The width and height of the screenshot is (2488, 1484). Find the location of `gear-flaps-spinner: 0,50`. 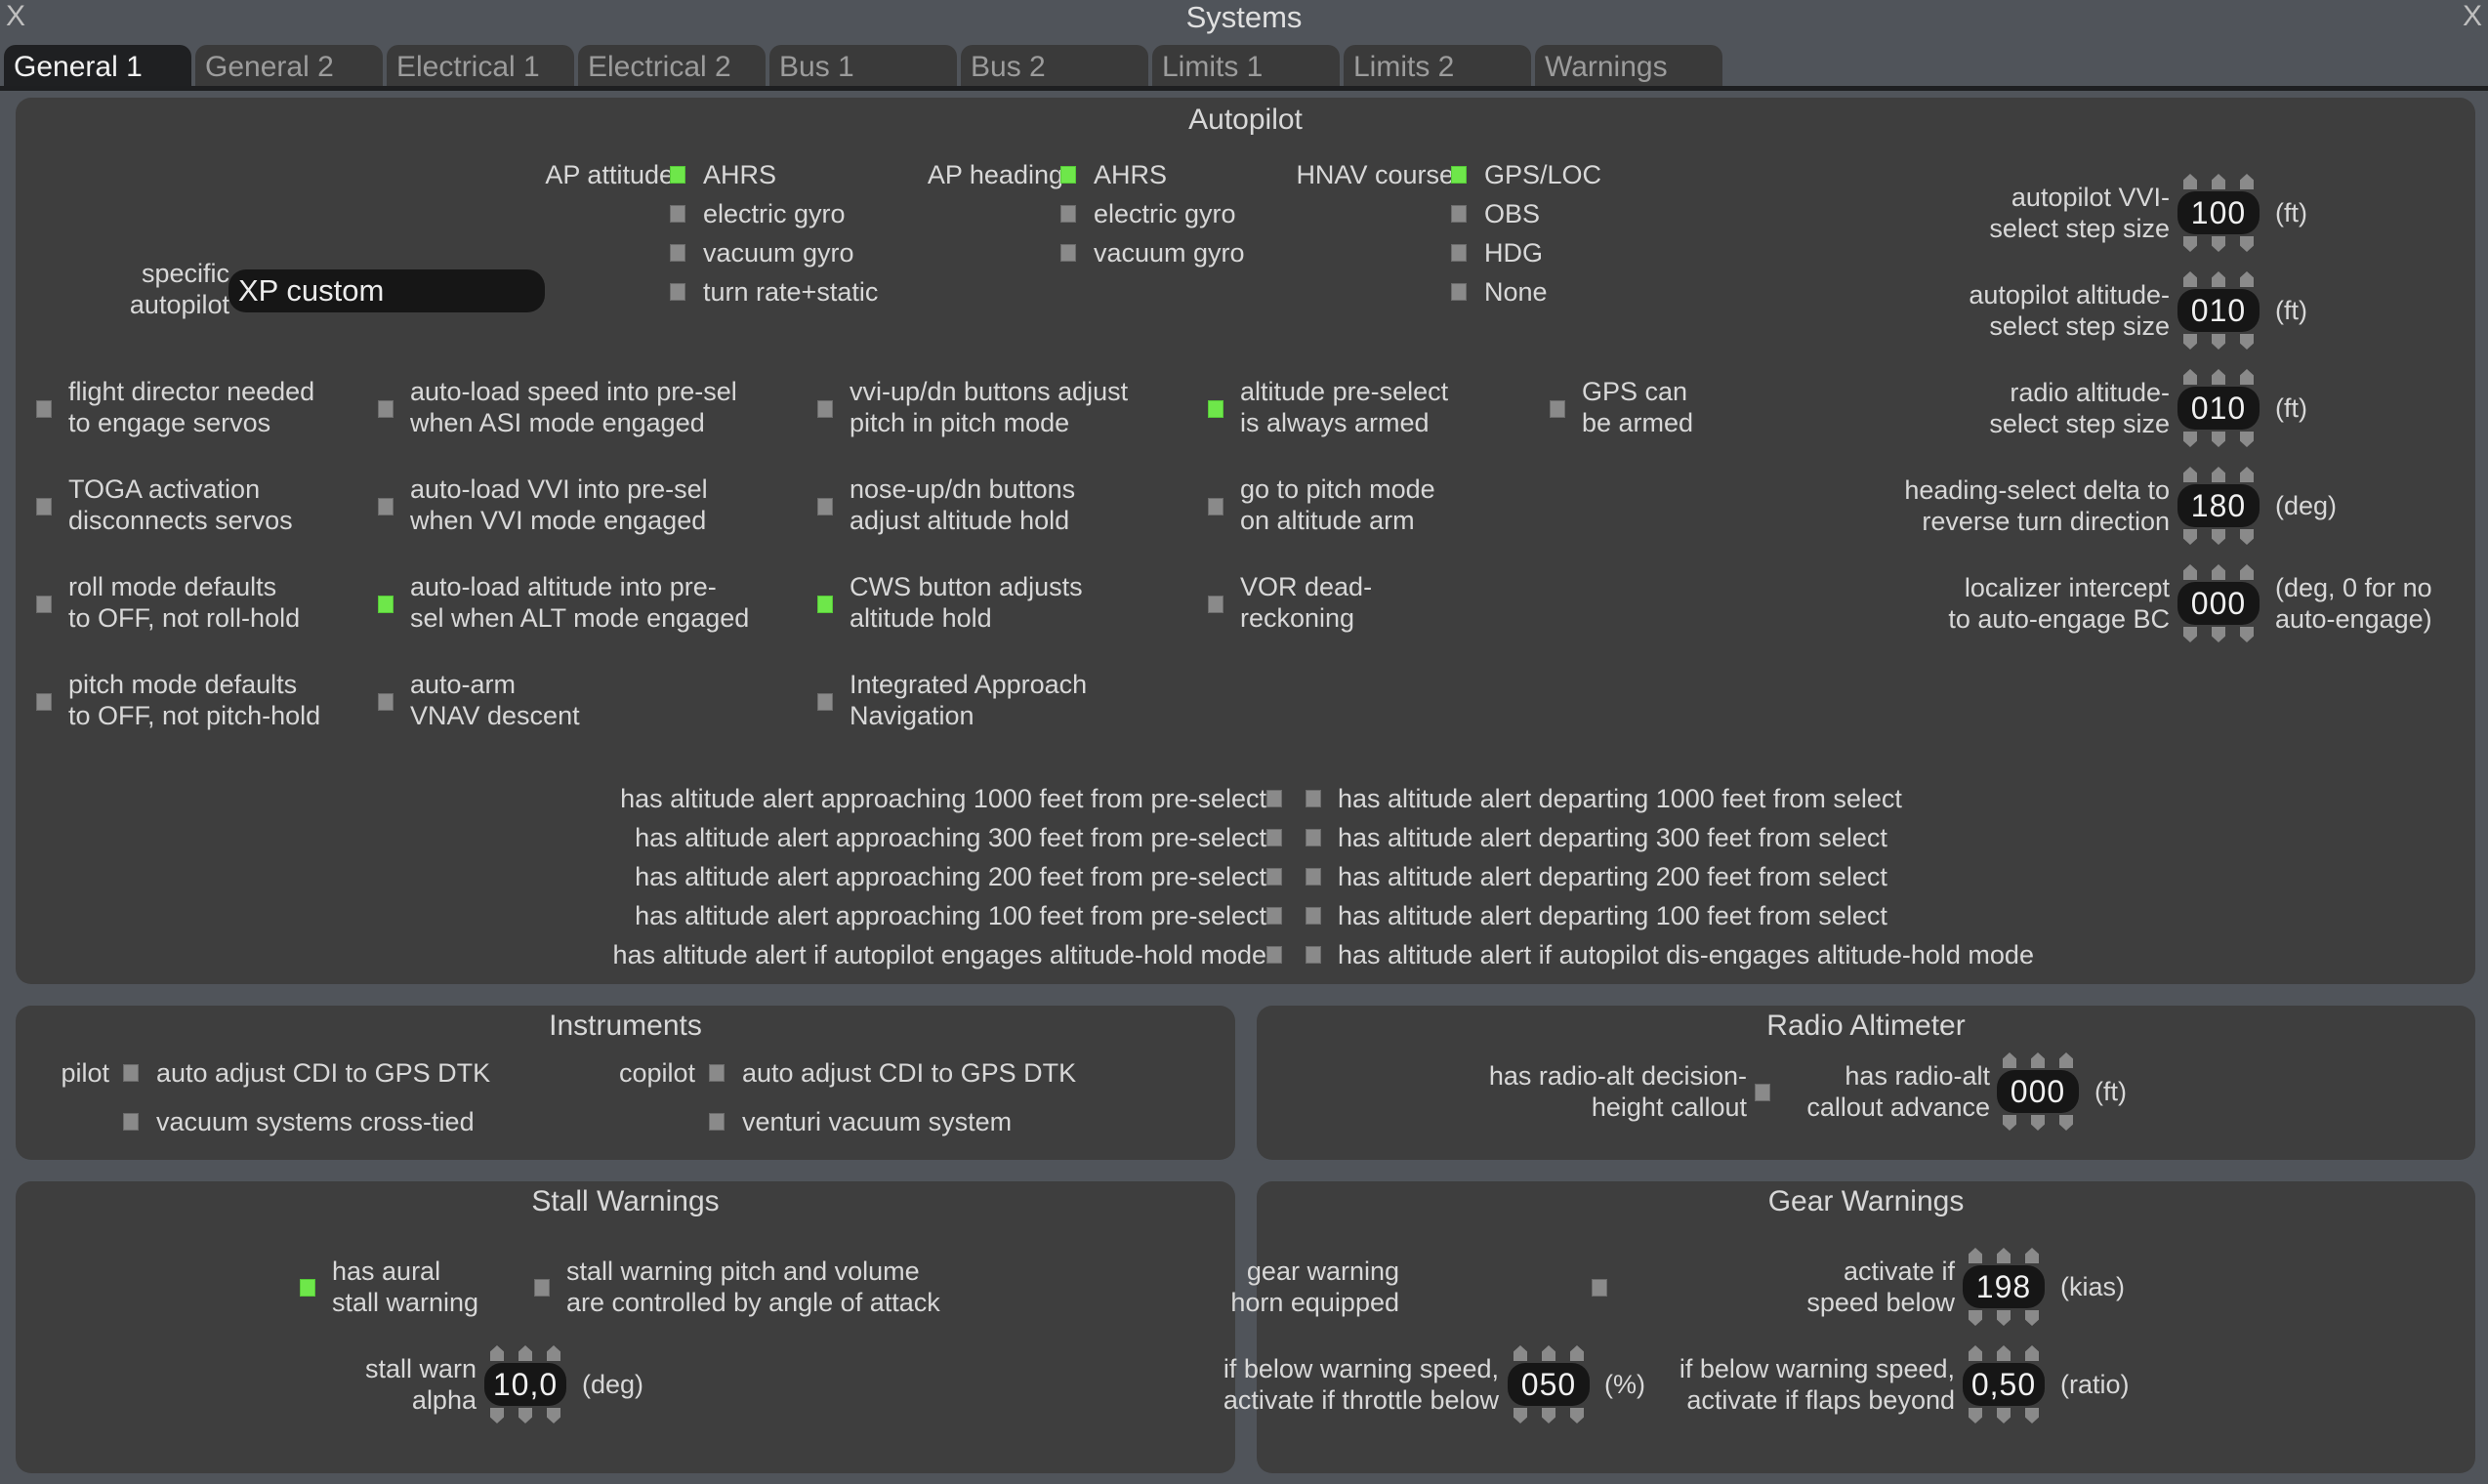

gear-flaps-spinner: 0,50 is located at coordinates (2004, 1384).